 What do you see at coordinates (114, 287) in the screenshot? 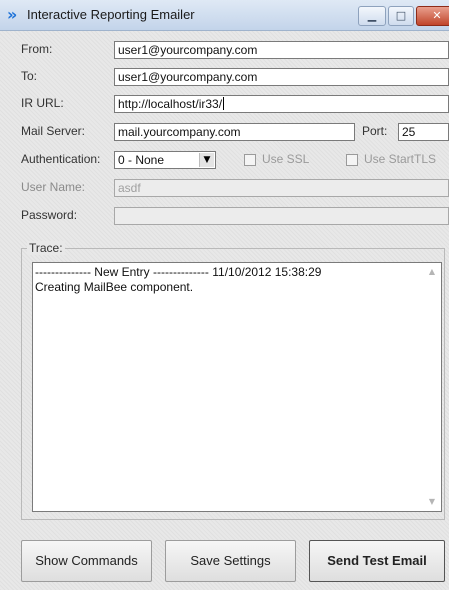
I see `trace-line: Creating MailBee component.` at bounding box center [114, 287].